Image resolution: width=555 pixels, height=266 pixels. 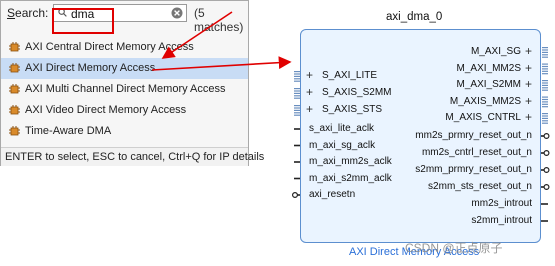 What do you see at coordinates (221, 63) in the screenshot?
I see `annotation-arrow-block` at bounding box center [221, 63].